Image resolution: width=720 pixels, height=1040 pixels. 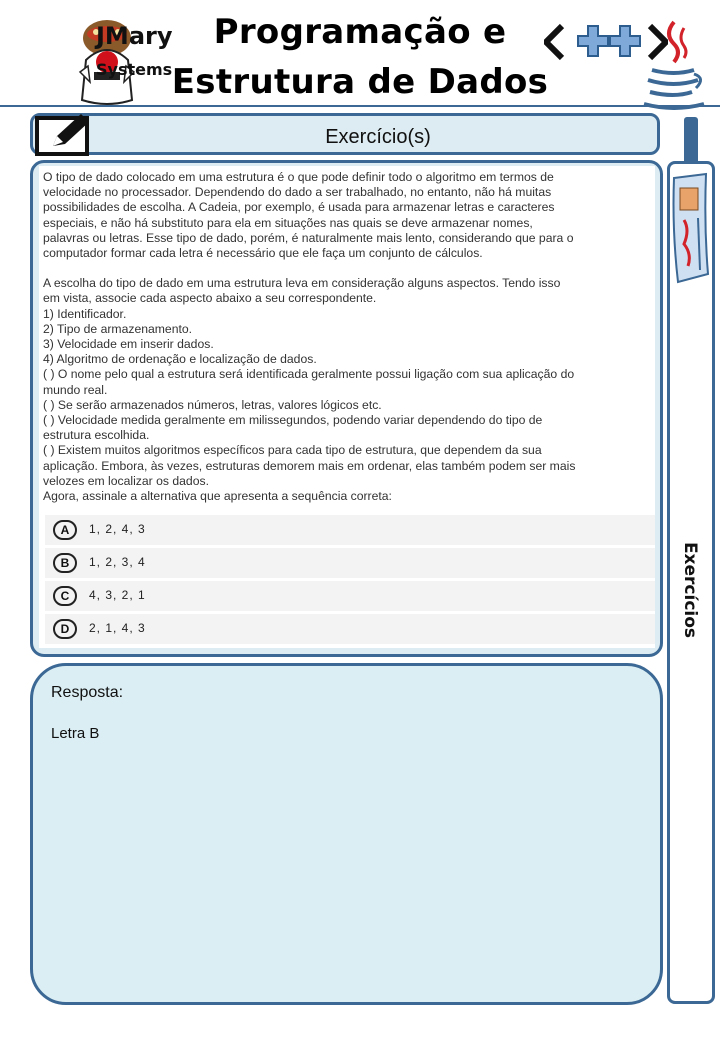 I want to click on alternative-text: 2, 1, 4, 3, so click(x=117, y=628).